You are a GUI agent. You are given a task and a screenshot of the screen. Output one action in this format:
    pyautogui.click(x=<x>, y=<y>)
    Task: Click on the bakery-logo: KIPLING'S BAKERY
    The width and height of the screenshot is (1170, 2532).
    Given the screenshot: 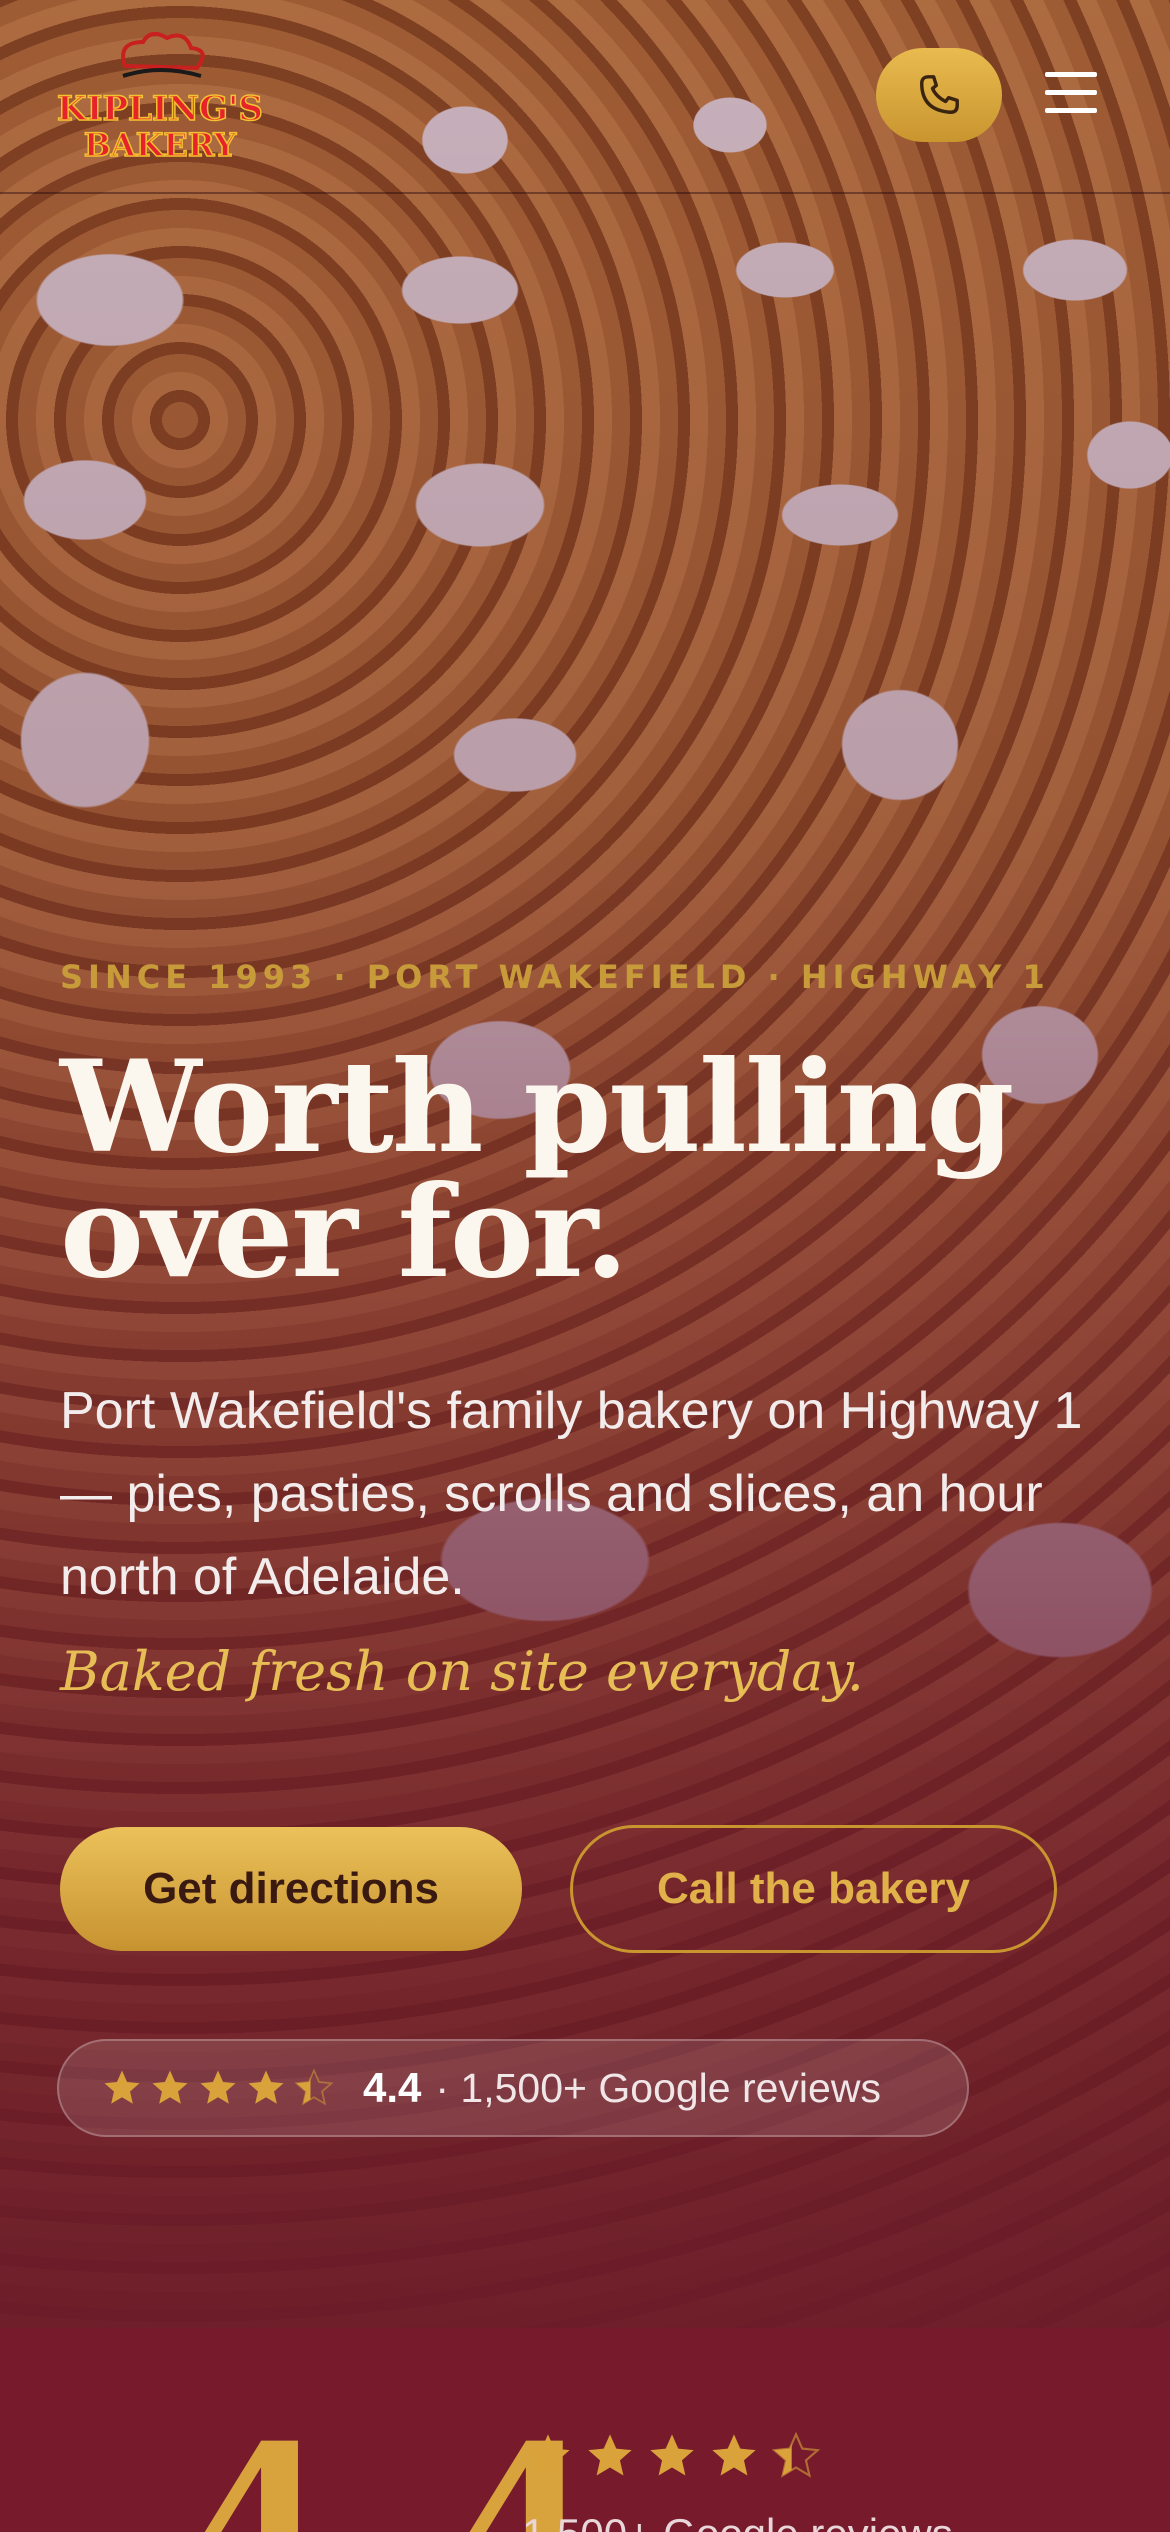 What is the action you would take?
    pyautogui.click(x=160, y=98)
    